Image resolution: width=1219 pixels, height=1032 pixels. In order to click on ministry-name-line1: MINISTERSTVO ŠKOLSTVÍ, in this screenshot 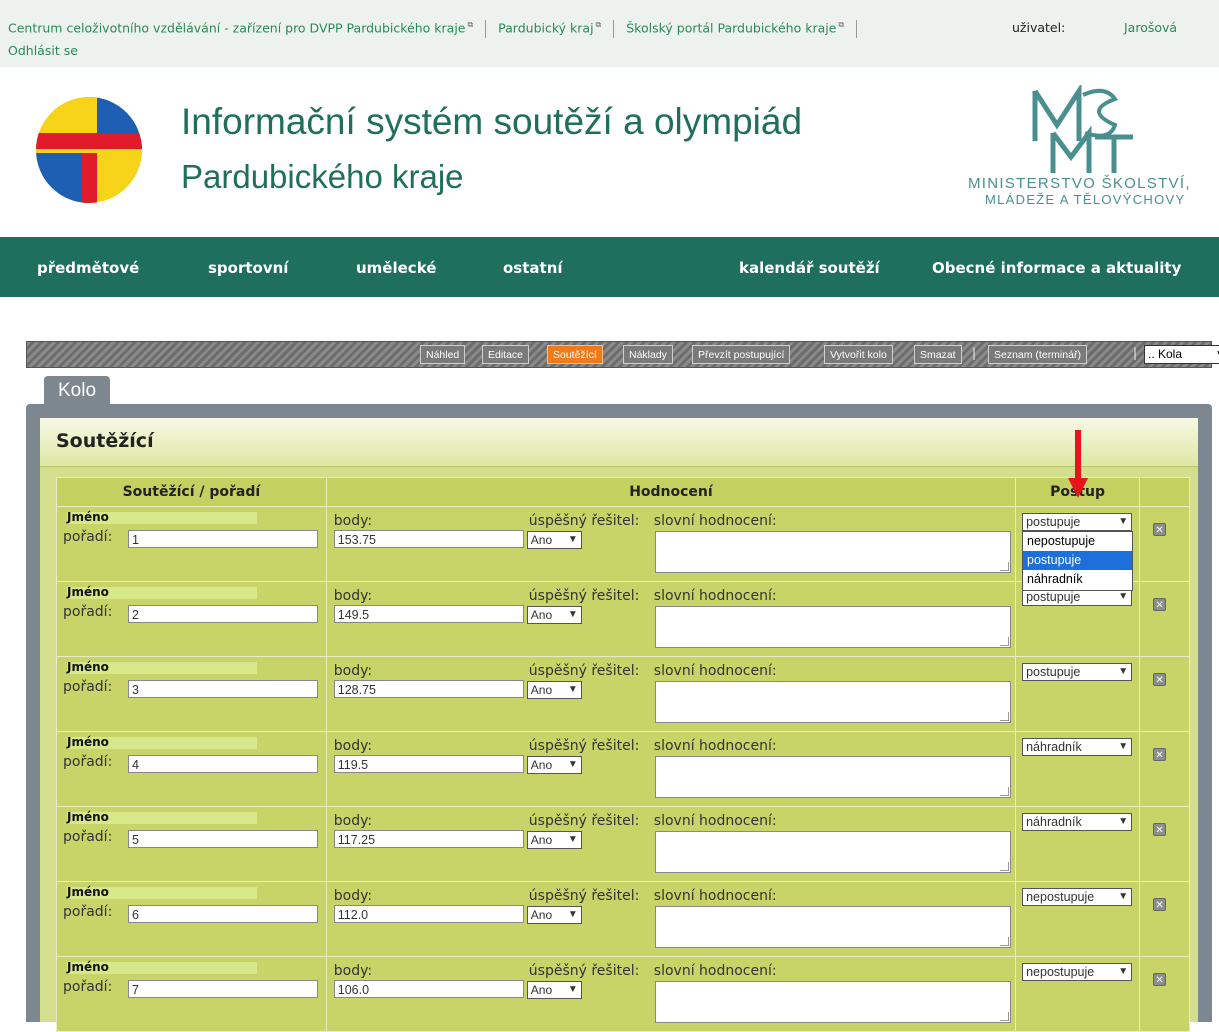, I will do `click(1079, 183)`.